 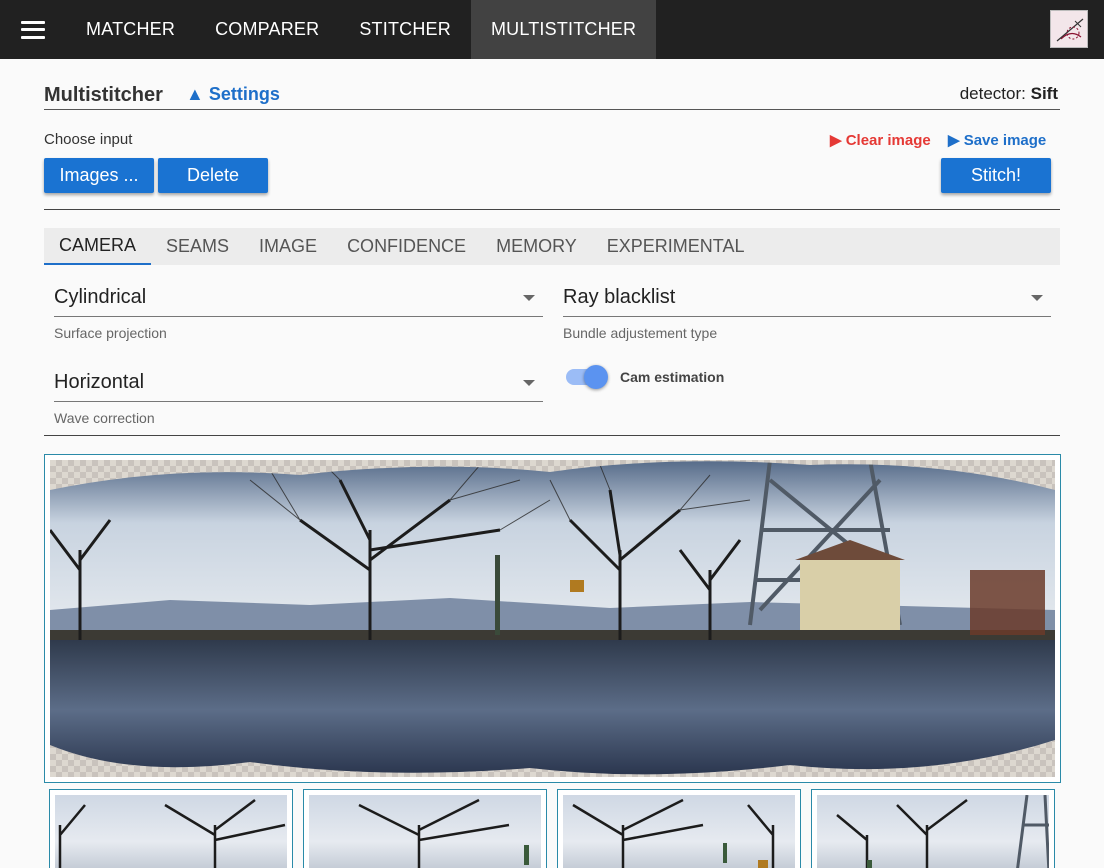 I want to click on menu-icon, so click(x=33, y=29).